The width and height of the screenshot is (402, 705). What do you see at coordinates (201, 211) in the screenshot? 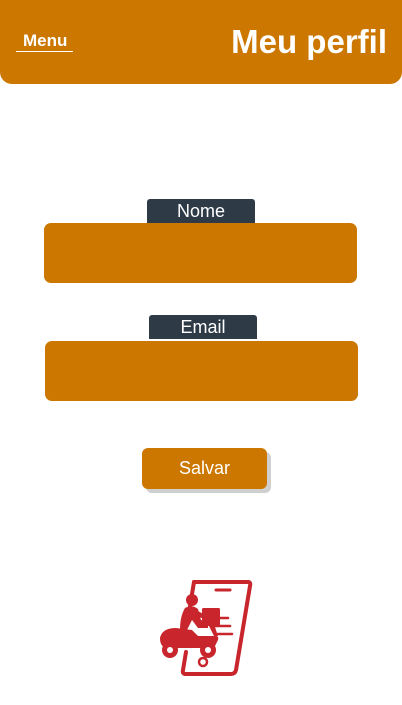
I see `name-label: Nome` at bounding box center [201, 211].